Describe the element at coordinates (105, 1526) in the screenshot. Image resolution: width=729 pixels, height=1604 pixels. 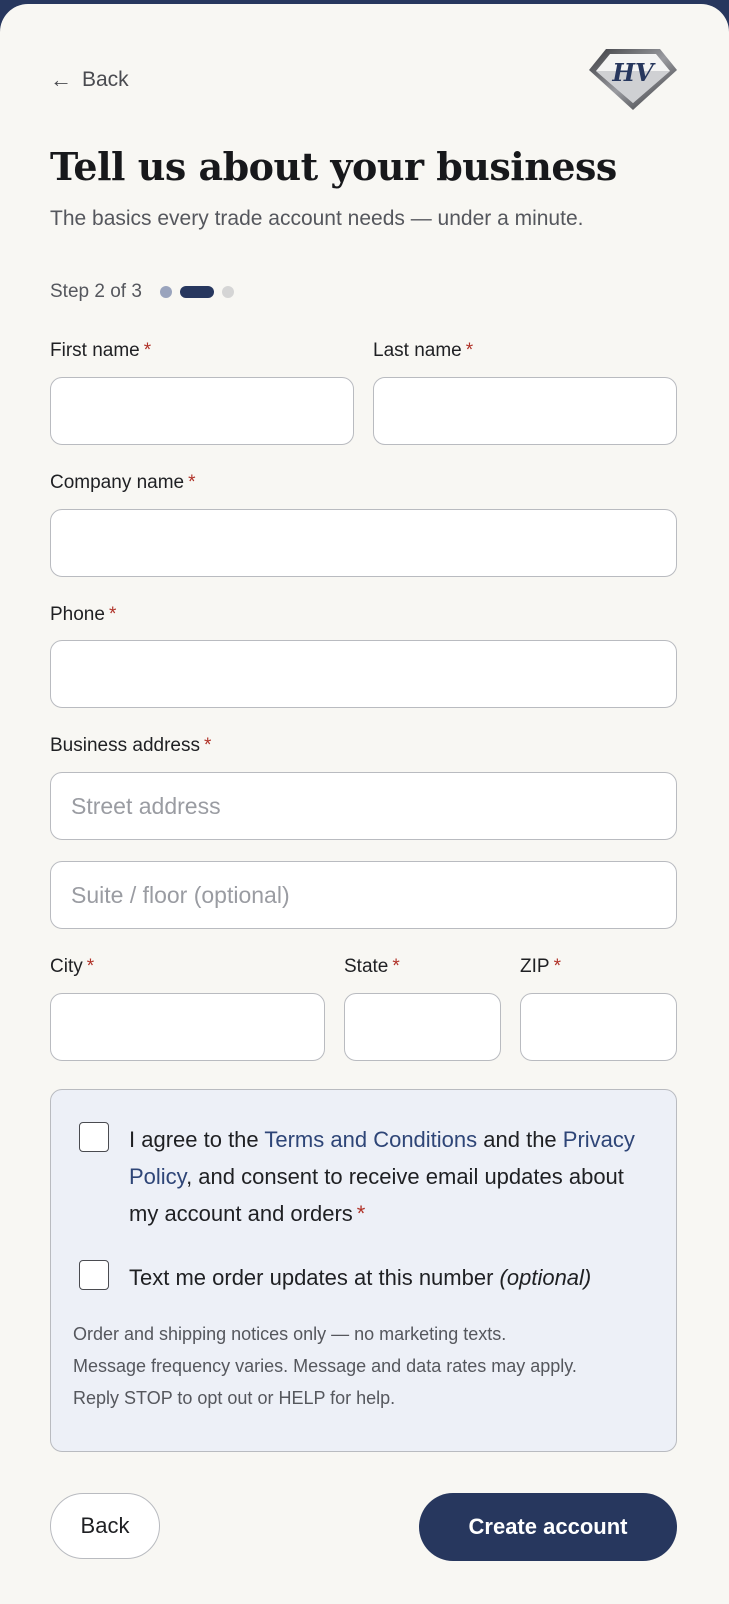
I see `back-button: Back` at that location.